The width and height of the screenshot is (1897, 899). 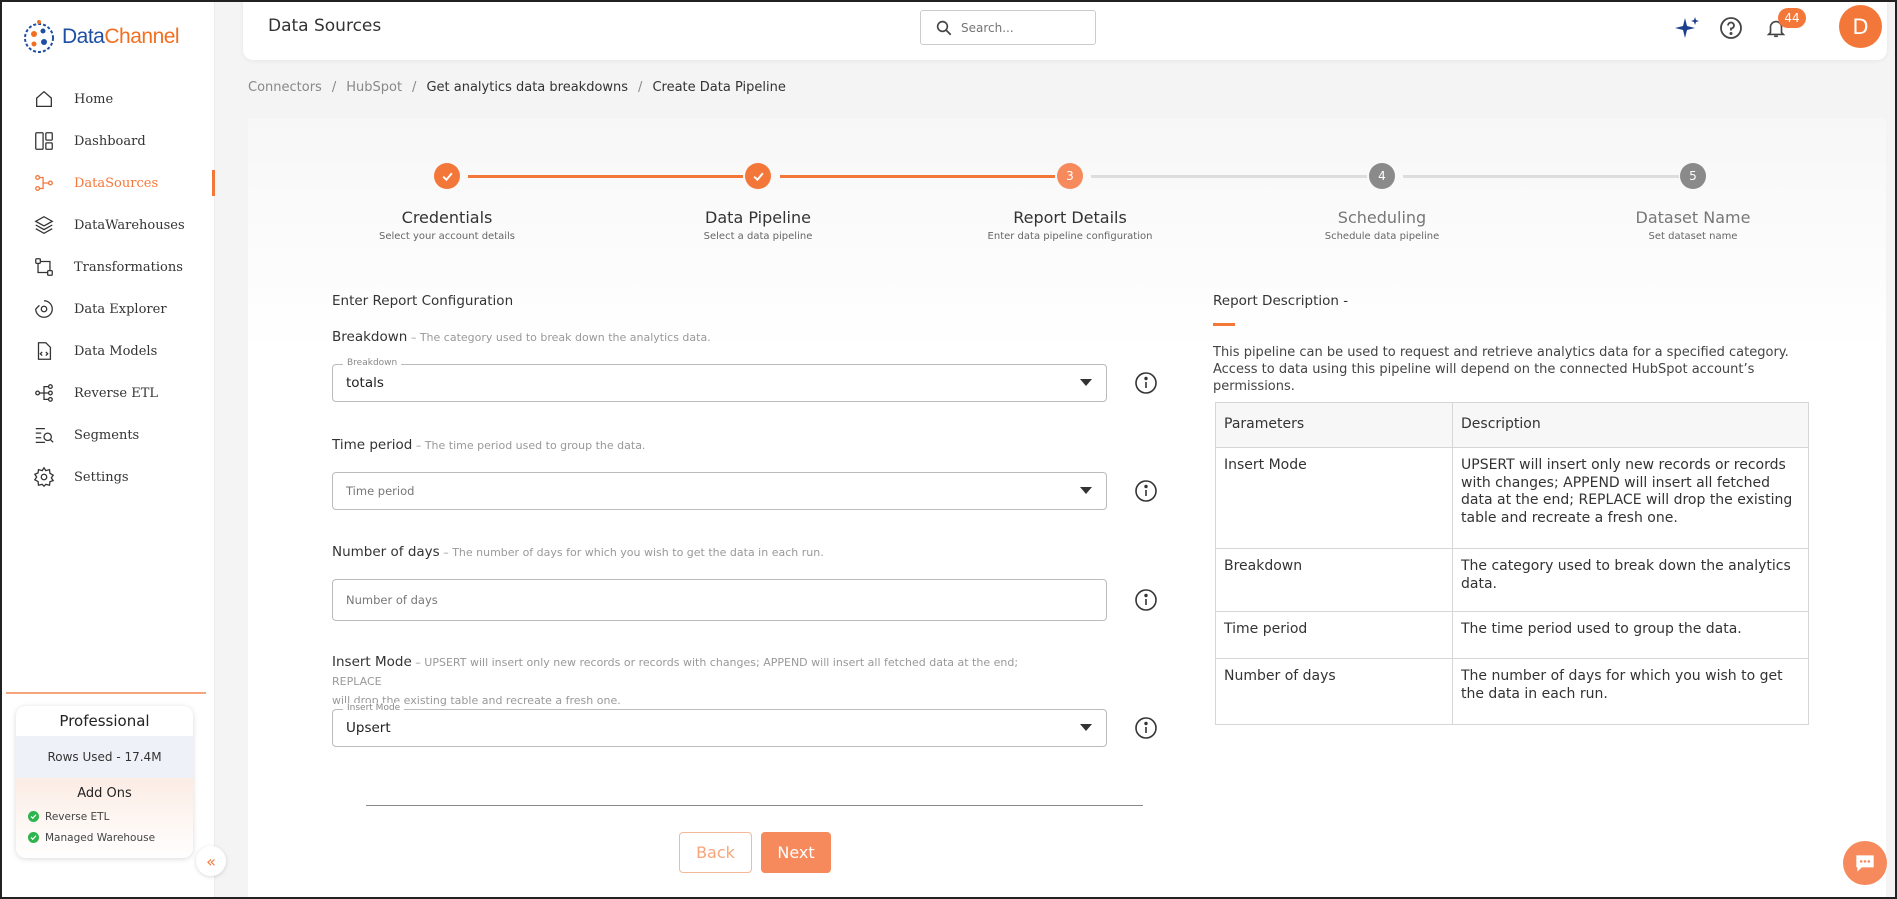 What do you see at coordinates (1382, 236) in the screenshot?
I see `step-4-subtitle: Schedule data pipeline` at bounding box center [1382, 236].